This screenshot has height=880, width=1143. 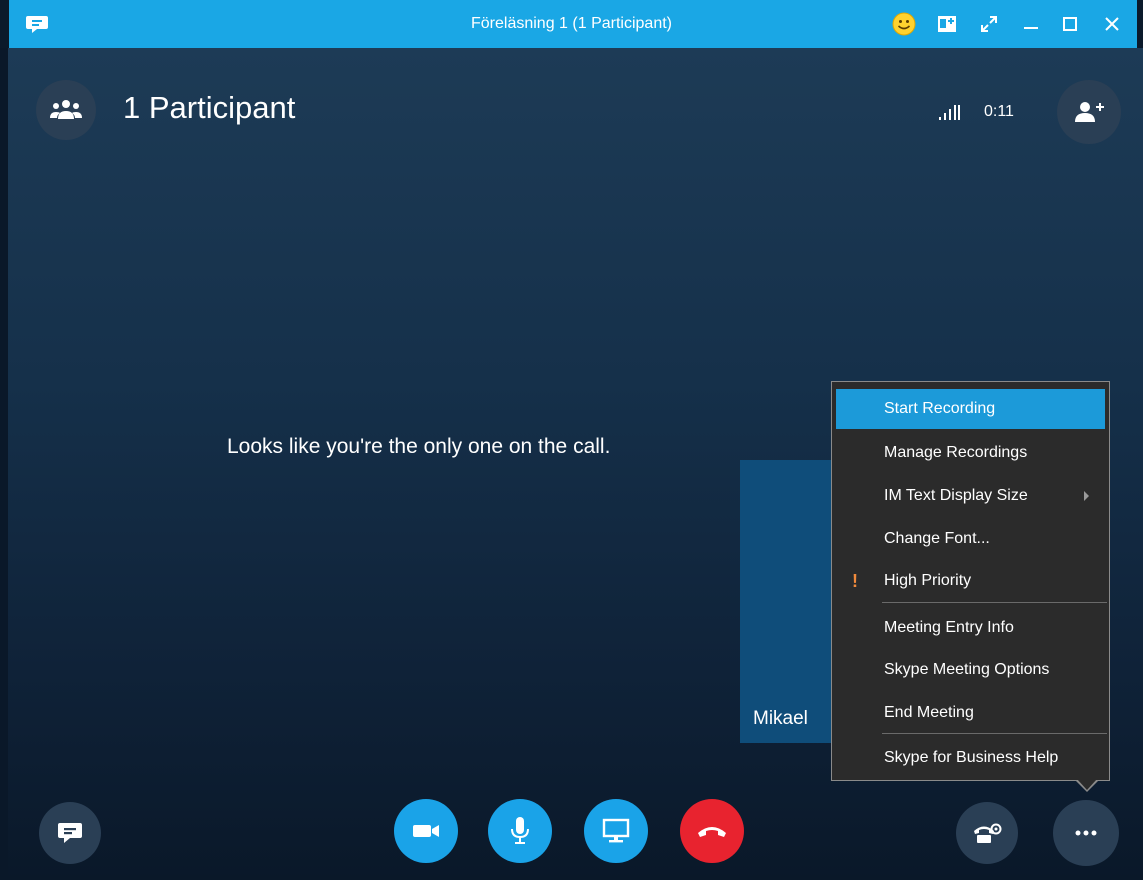 I want to click on menu-item-high-priority: ! High Priority, so click(x=970, y=581).